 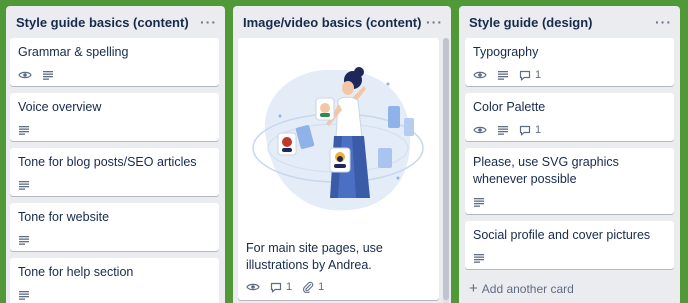 I want to click on card-title: Tone for website, so click(x=64, y=217).